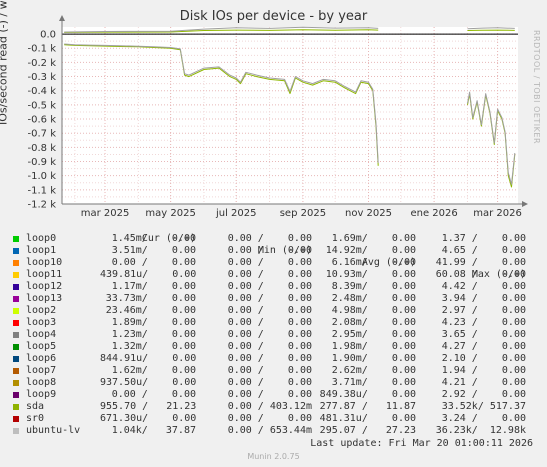  What do you see at coordinates (153, 334) in the screenshot?
I see `legend-cur: 1.23m/ 0.00` at bounding box center [153, 334].